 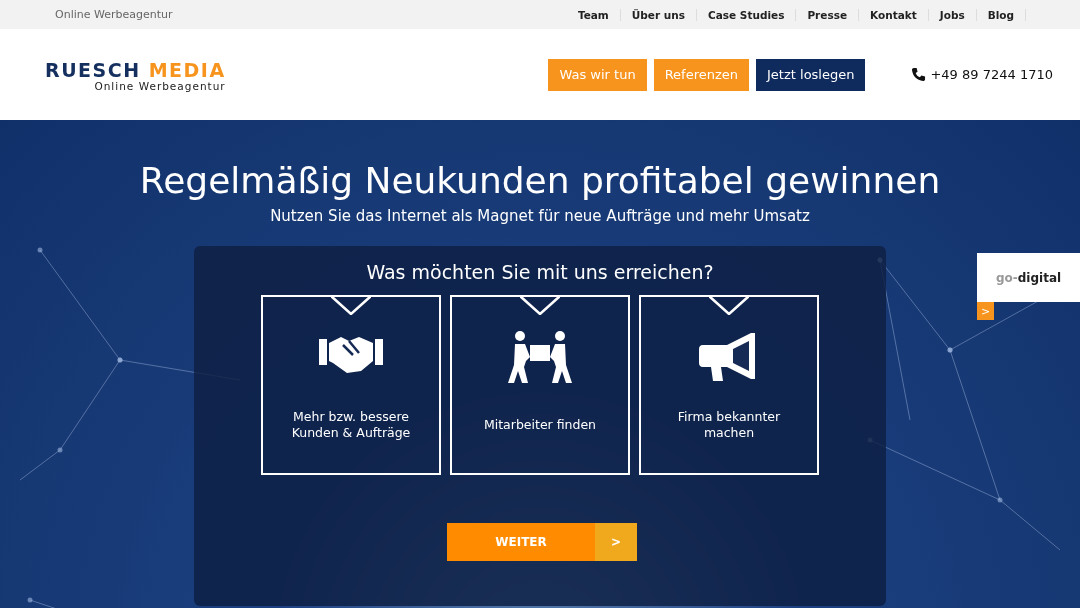 What do you see at coordinates (747, 14) in the screenshot?
I see `nav-link: Case Studies` at bounding box center [747, 14].